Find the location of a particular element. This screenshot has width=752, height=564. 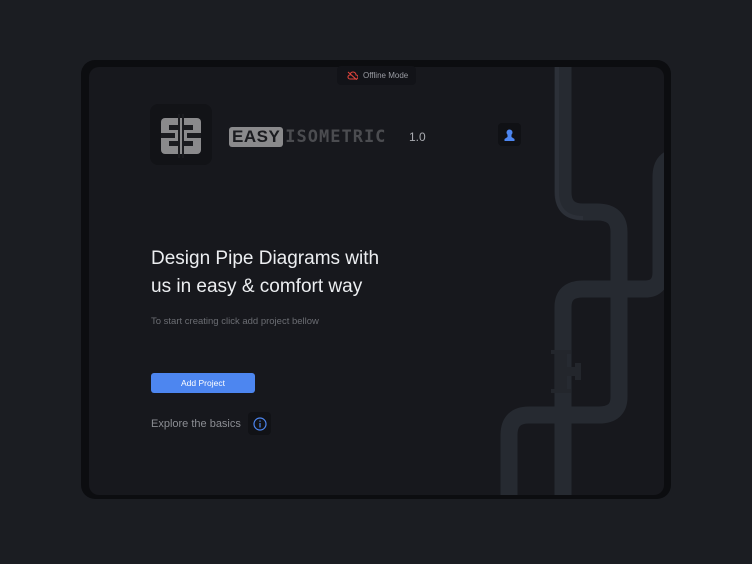

user-button is located at coordinates (509, 134).